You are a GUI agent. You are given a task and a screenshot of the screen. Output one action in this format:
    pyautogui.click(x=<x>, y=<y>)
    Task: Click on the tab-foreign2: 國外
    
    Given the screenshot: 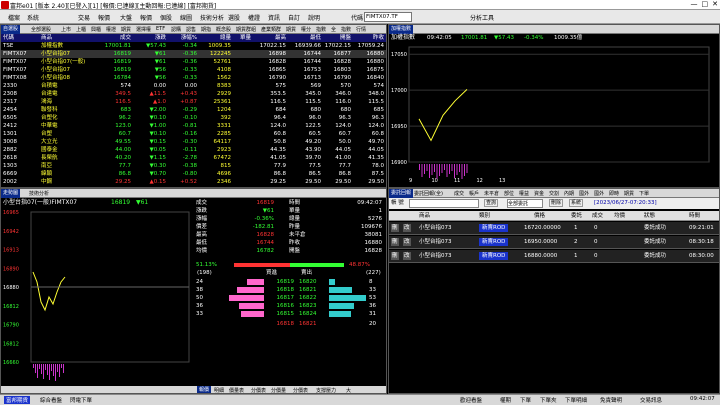 What is the action you would take?
    pyautogui.click(x=599, y=193)
    